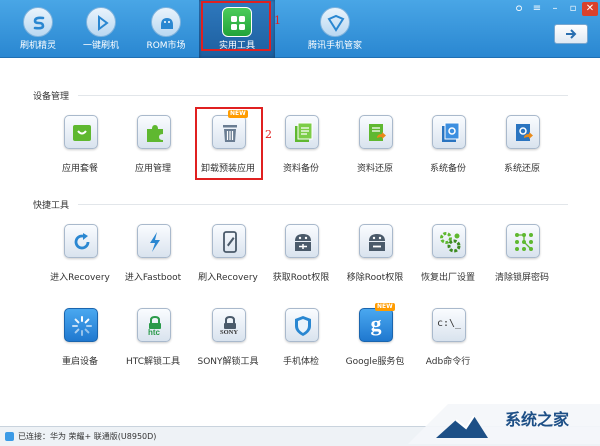 The height and width of the screenshot is (446, 600). I want to click on tile-htc-unlock: htc HTC解锁工具, so click(153, 341).